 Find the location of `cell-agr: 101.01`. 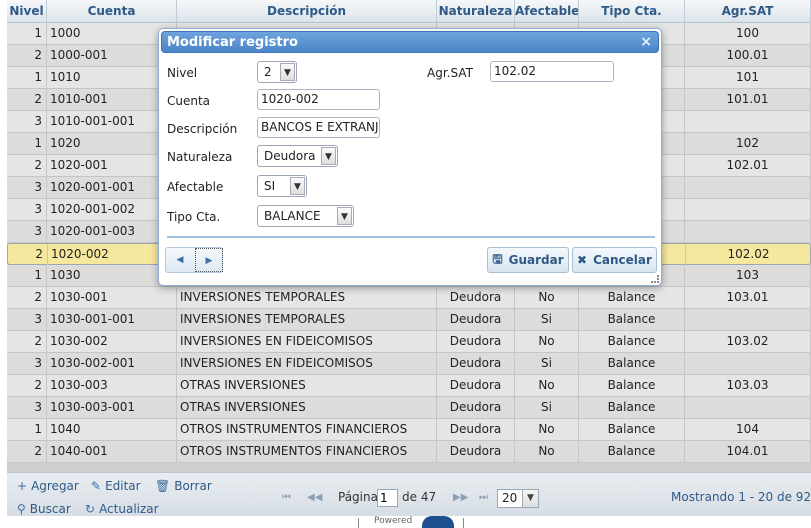

cell-agr: 101.01 is located at coordinates (748, 99).